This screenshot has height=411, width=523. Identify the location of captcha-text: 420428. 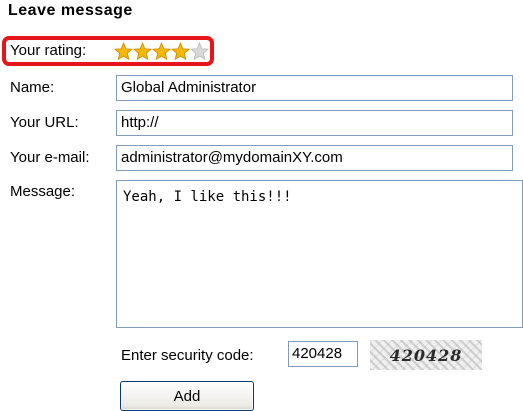
(426, 355).